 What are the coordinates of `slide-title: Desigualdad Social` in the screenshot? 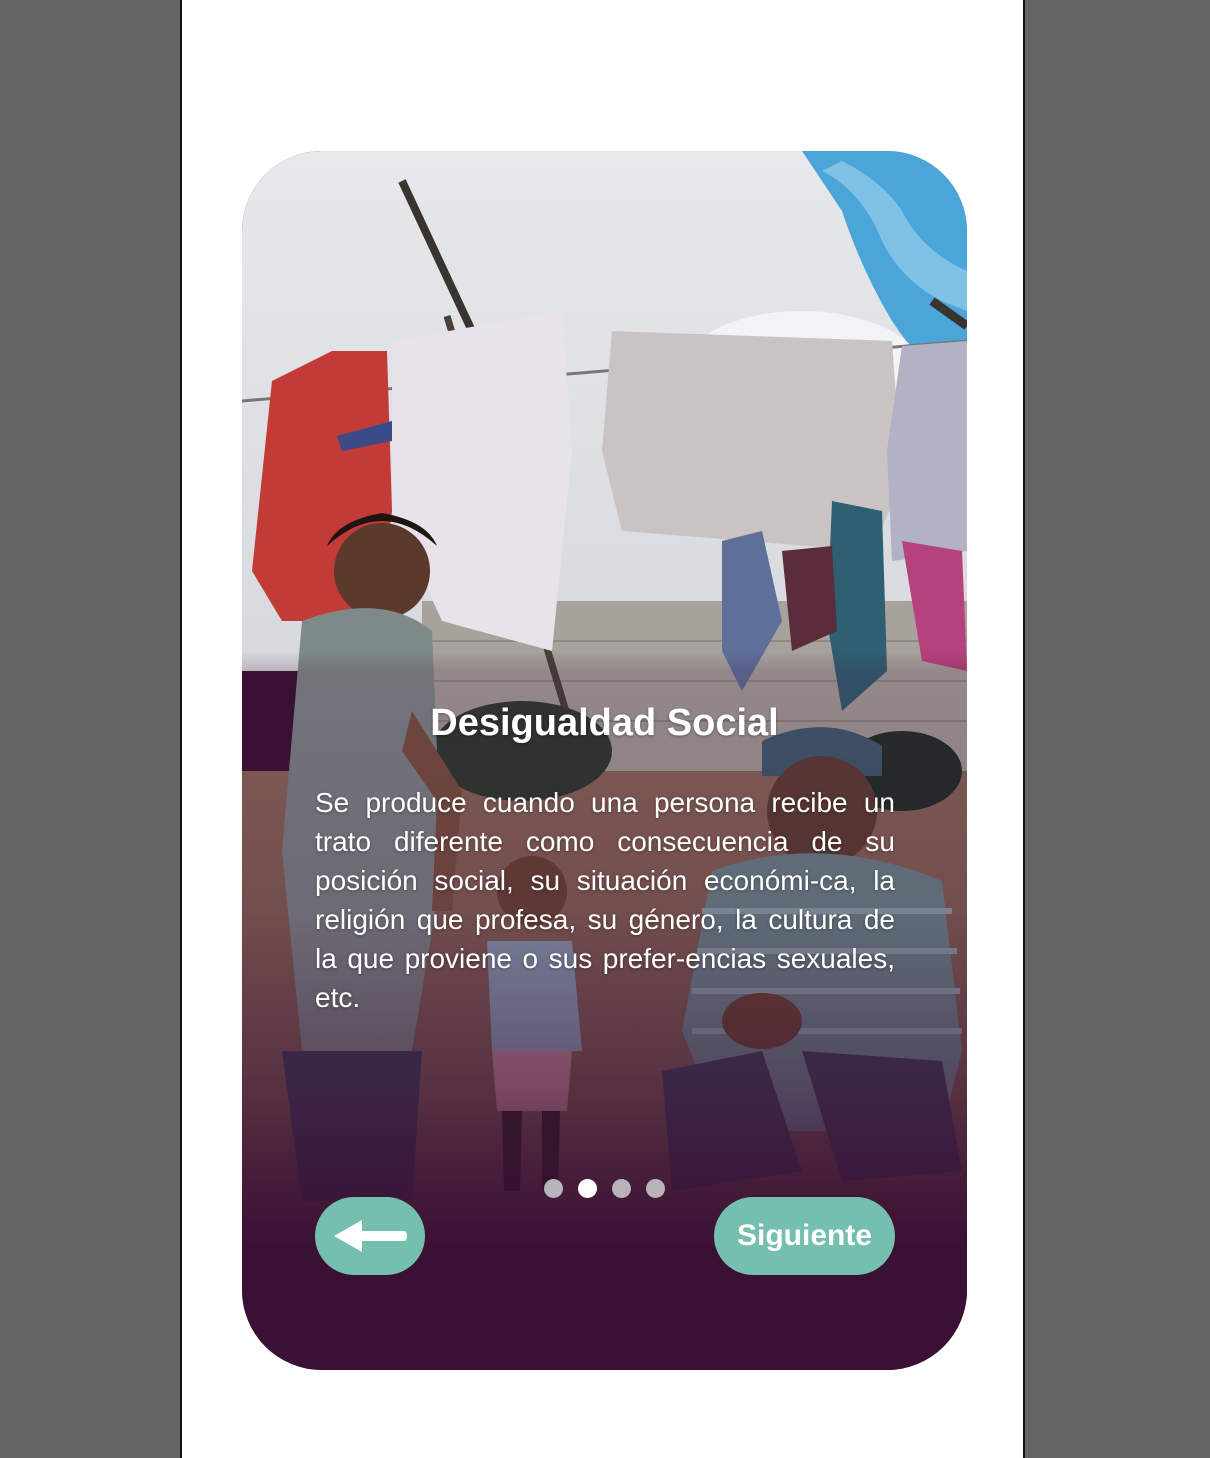 It's located at (604, 723).